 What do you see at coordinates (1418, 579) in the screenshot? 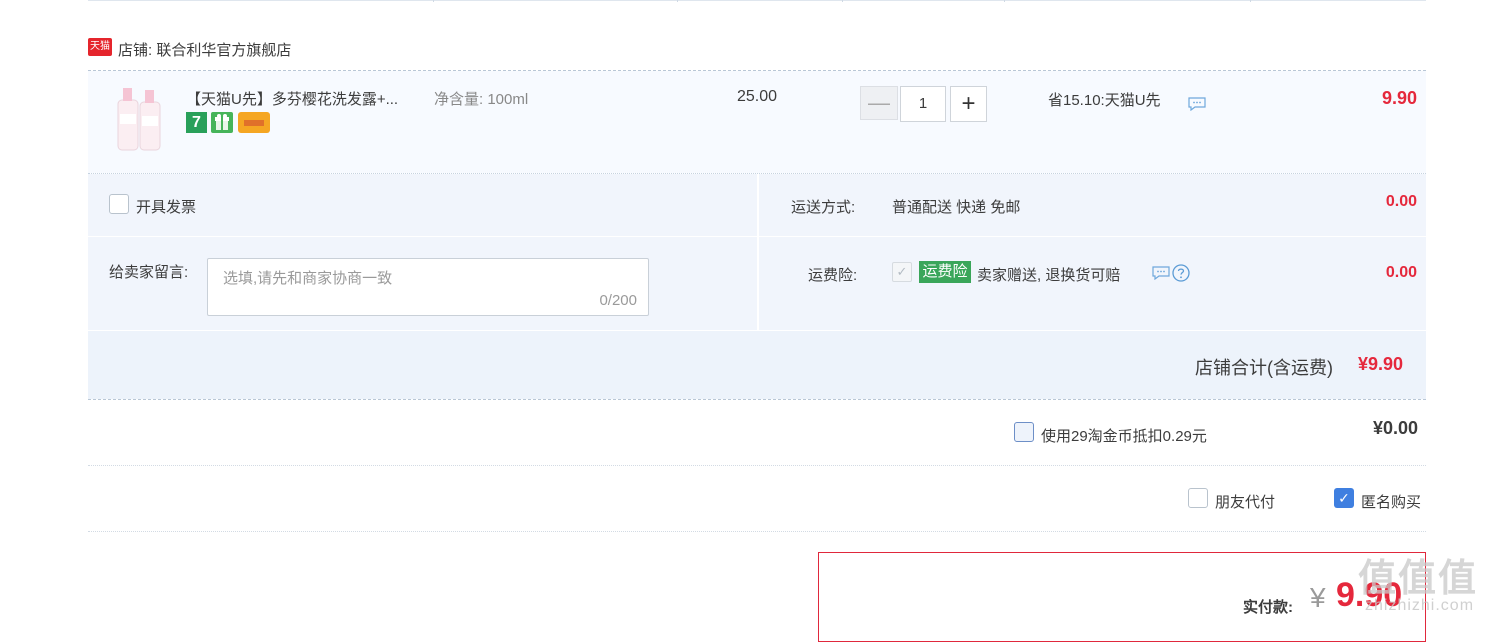
I see `watermark-logo: 值值值` at bounding box center [1418, 579].